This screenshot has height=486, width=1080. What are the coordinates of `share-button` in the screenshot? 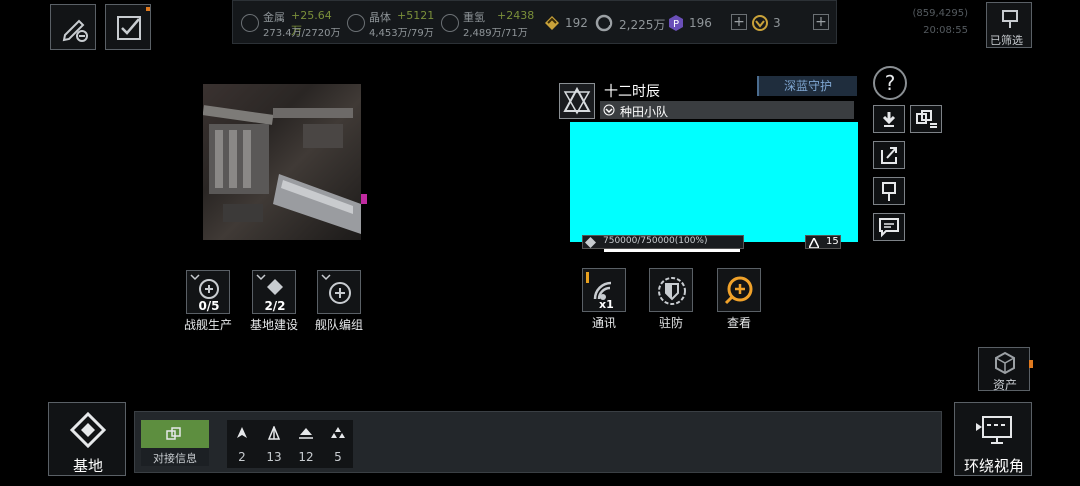 It's located at (889, 155).